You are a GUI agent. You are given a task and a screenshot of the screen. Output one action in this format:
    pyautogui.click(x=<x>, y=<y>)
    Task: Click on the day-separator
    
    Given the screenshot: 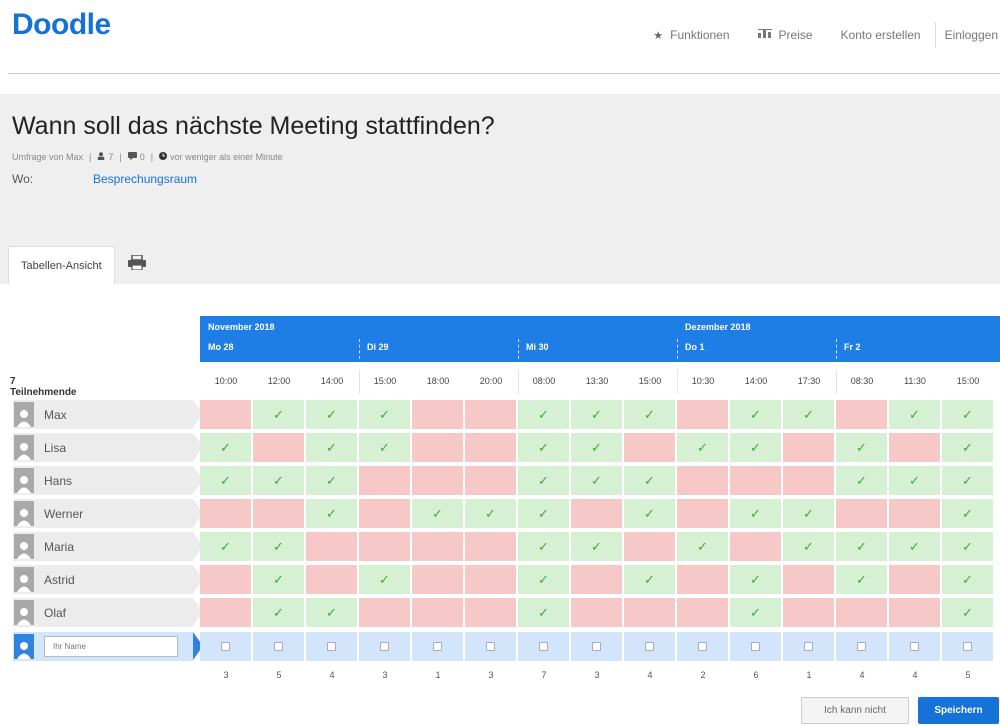 What is the action you would take?
    pyautogui.click(x=836, y=349)
    